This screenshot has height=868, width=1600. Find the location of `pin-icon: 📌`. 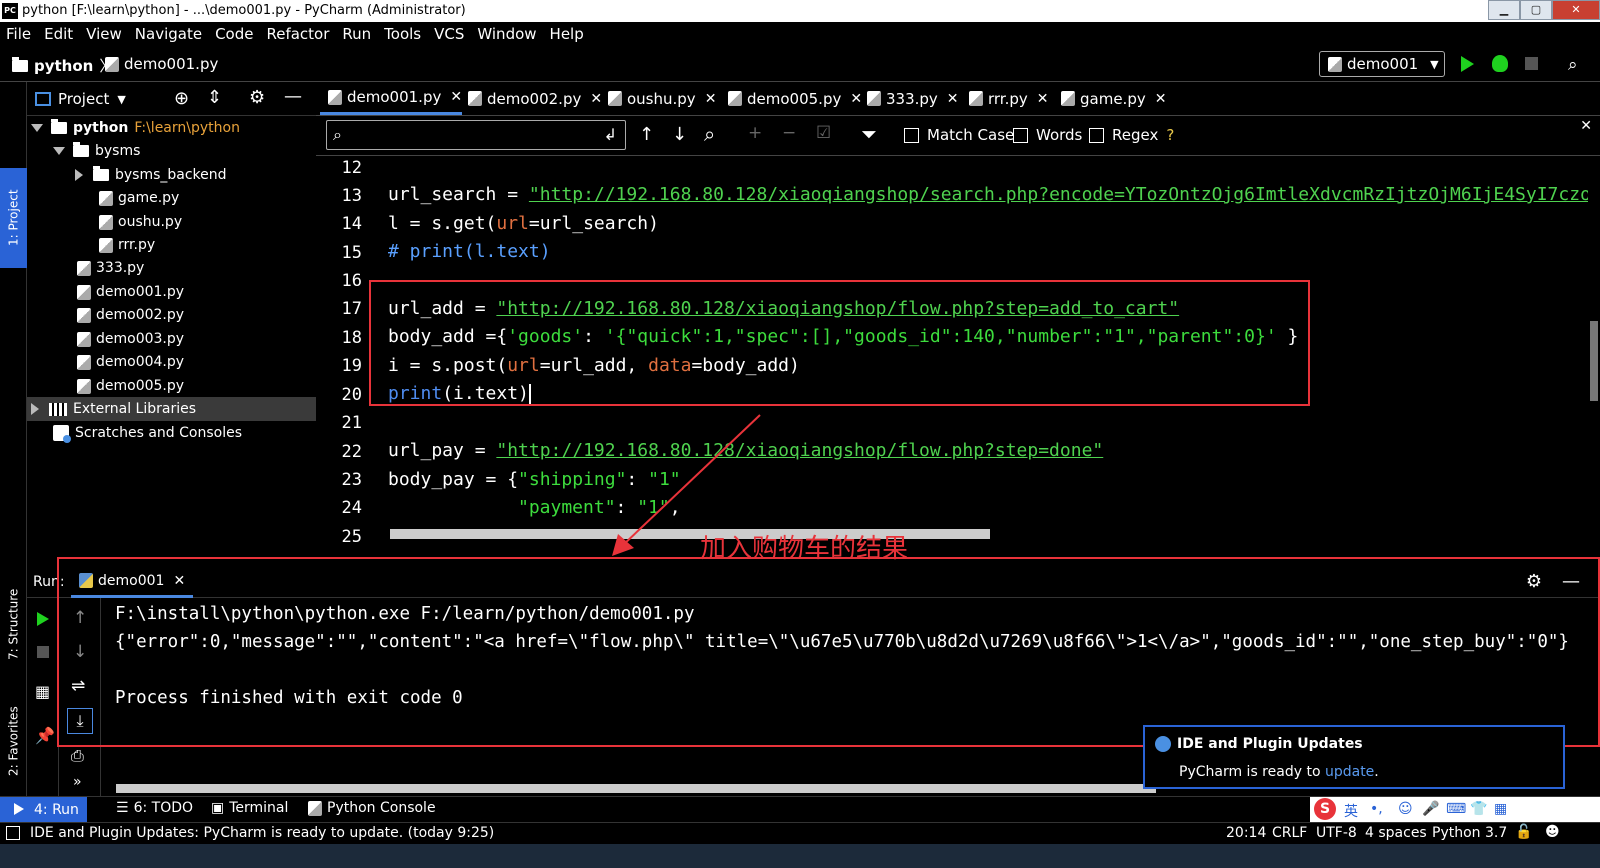

pin-icon: 📌 is located at coordinates (45, 735).